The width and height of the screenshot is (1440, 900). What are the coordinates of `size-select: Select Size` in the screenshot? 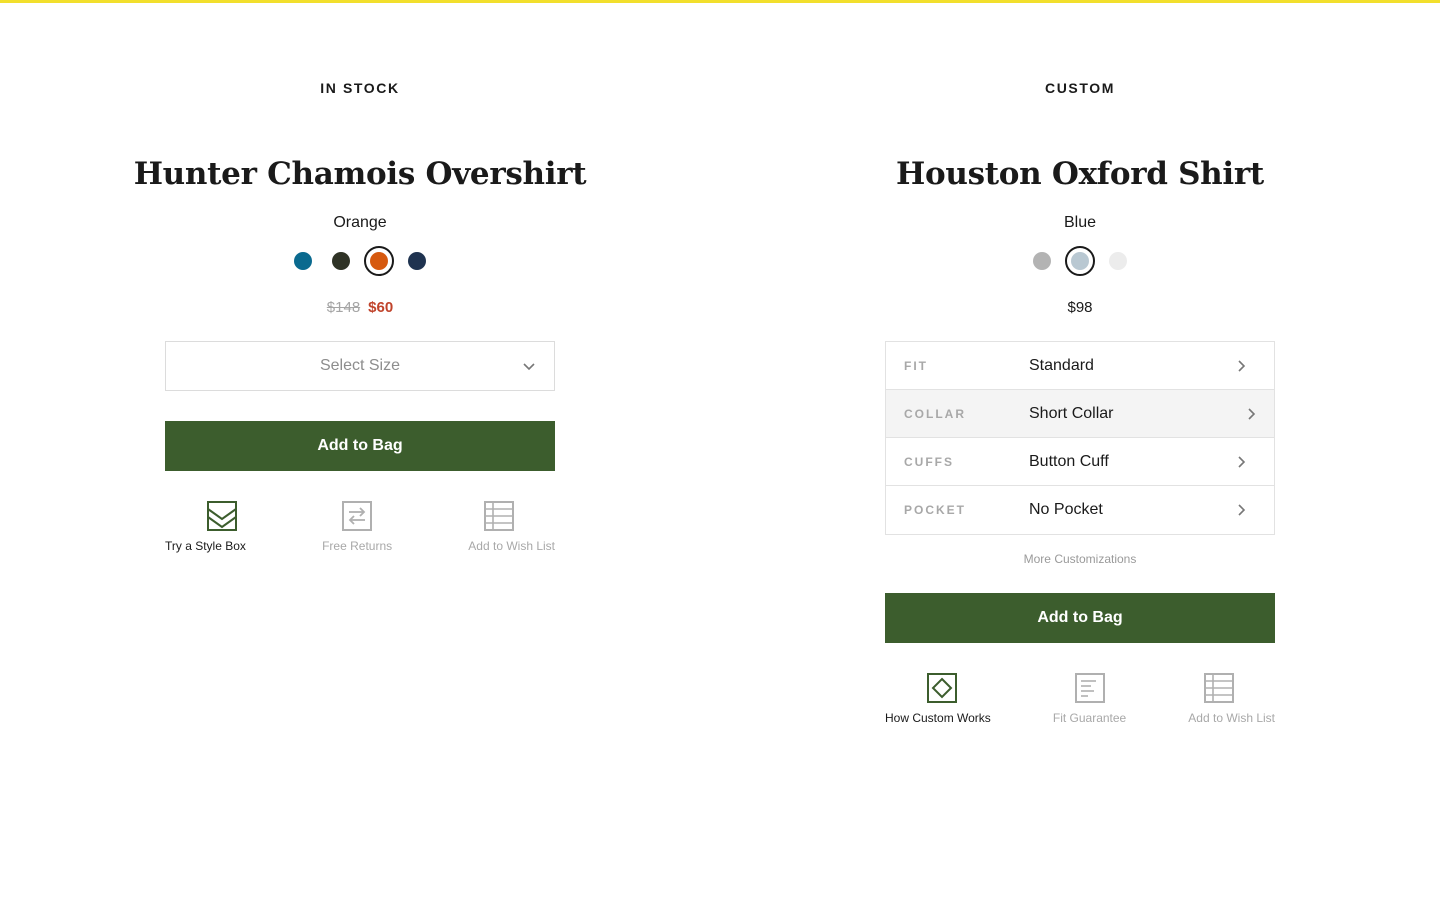 It's located at (360, 366).